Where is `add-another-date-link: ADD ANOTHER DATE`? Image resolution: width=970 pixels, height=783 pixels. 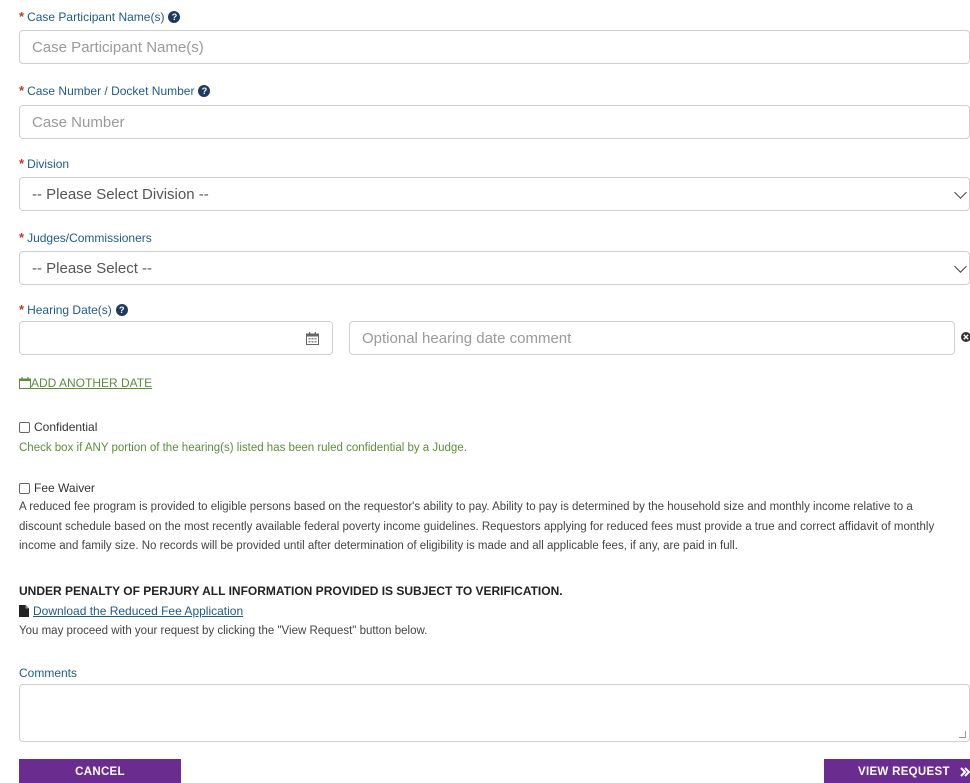
add-another-date-link: ADD ANOTHER DATE is located at coordinates (85, 383).